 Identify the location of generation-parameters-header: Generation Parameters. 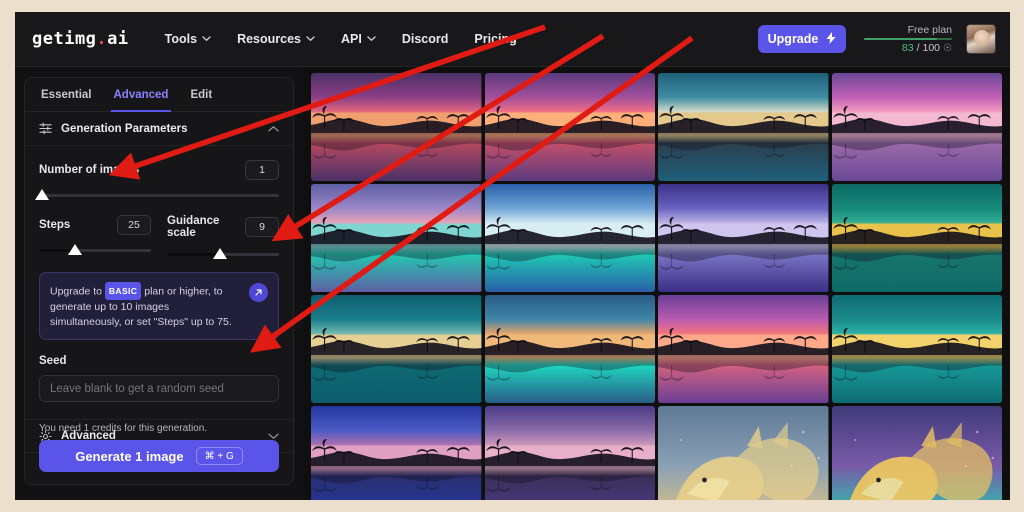
(159, 129).